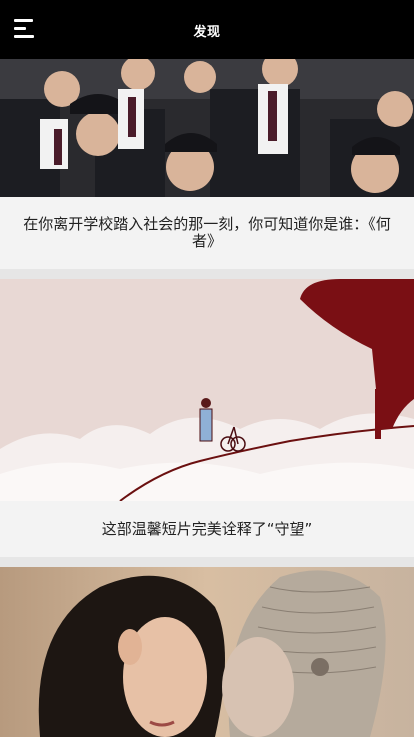 The width and height of the screenshot is (414, 737). I want to click on page-title: 发现, so click(207, 32).